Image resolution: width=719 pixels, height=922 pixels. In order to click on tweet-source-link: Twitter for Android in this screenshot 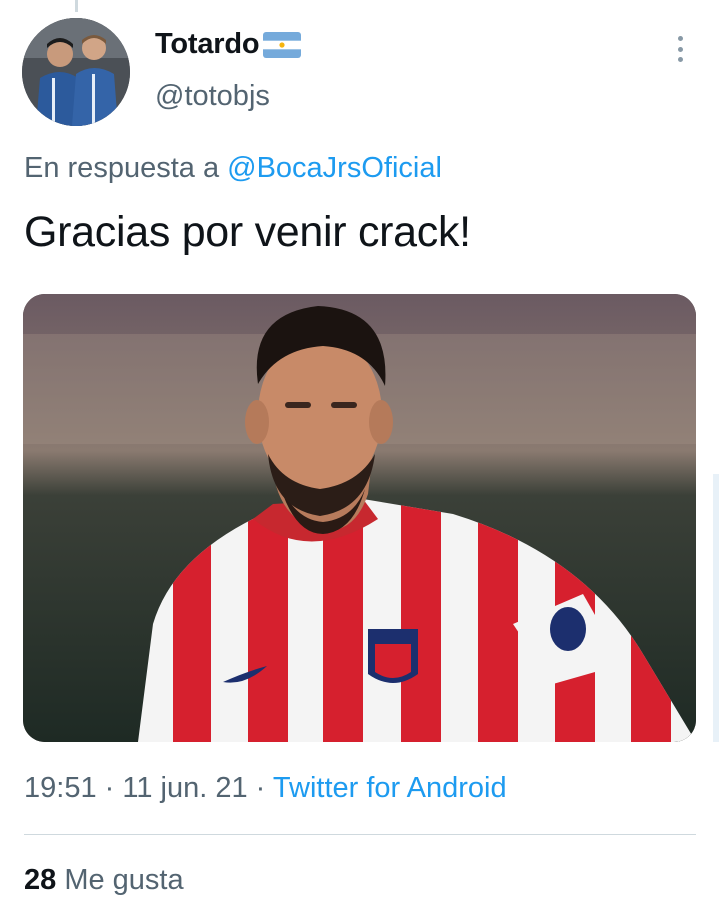, I will do `click(390, 788)`.